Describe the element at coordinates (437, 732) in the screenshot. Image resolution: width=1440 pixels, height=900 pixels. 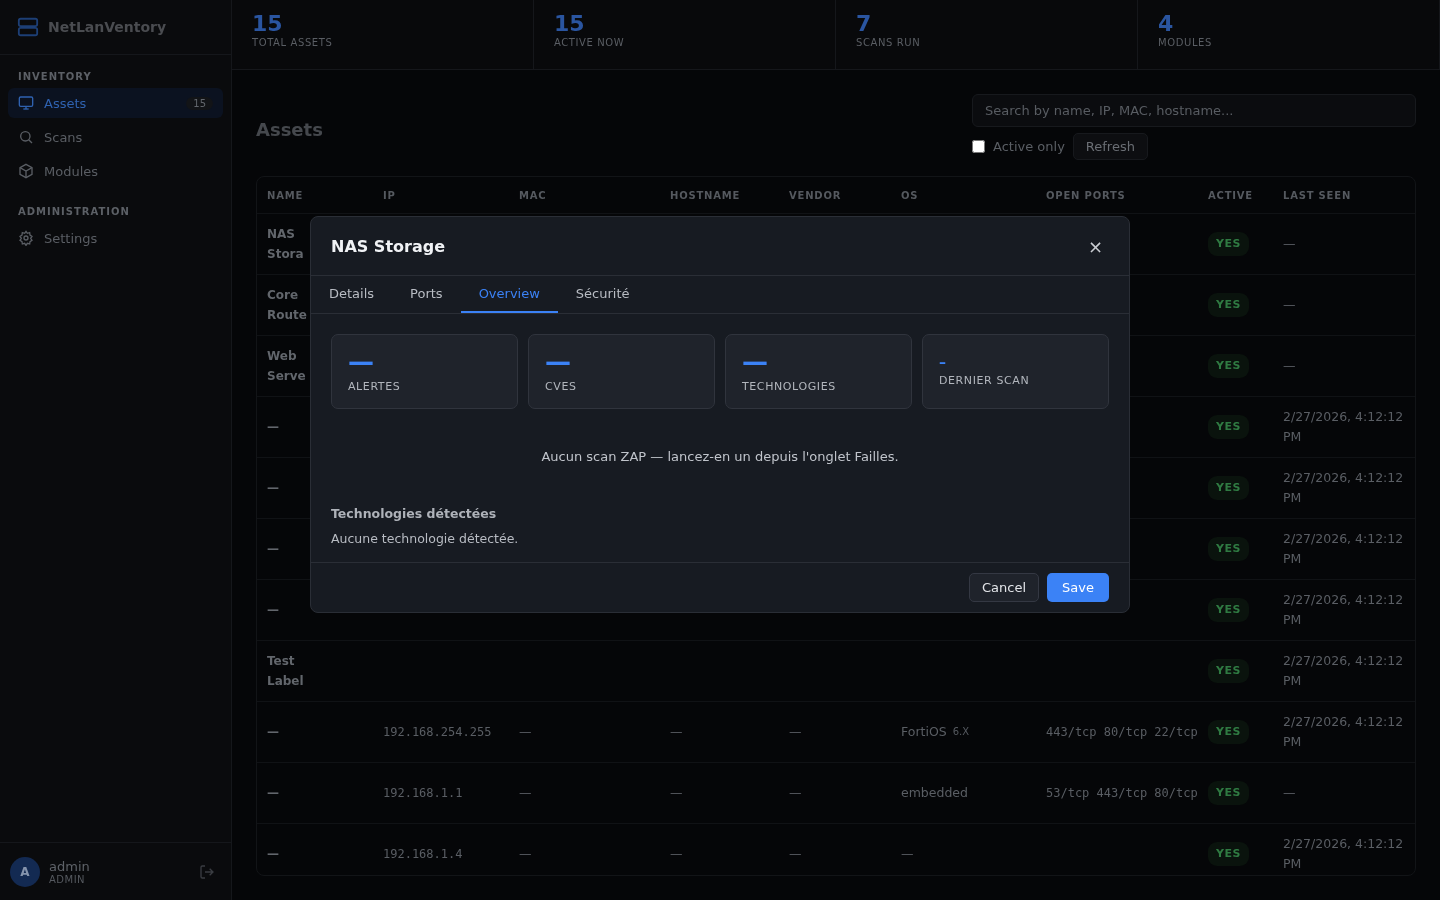
I see `table-cell-text: 192.168.254.255` at that location.